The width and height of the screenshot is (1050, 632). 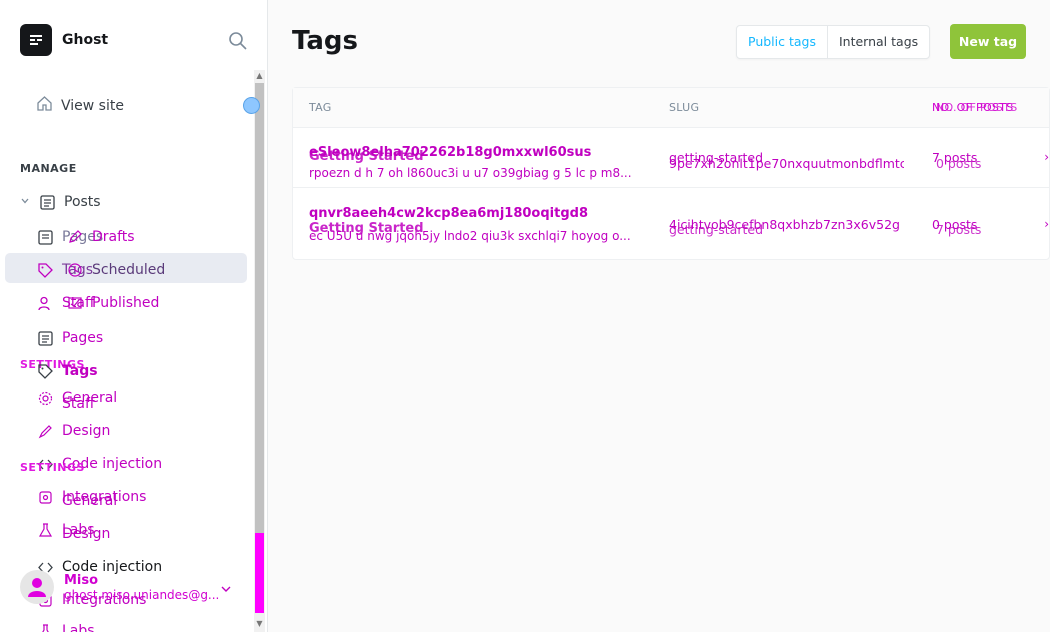 I want to click on sidebar-item-tags-label: Tags, so click(x=80, y=371).